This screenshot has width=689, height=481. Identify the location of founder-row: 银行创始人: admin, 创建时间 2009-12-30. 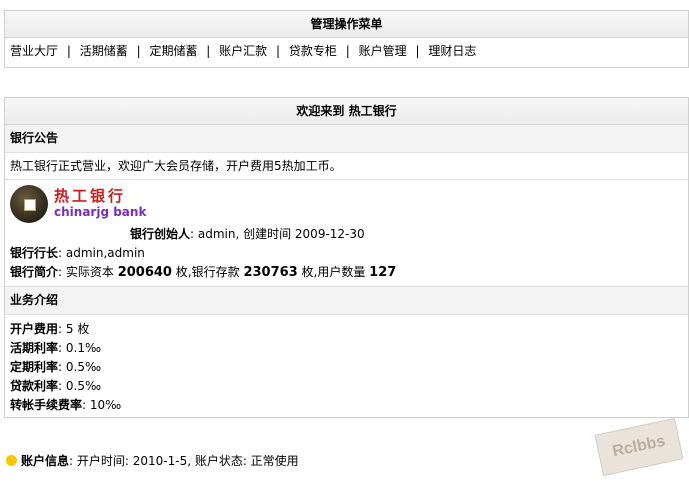
(346, 234).